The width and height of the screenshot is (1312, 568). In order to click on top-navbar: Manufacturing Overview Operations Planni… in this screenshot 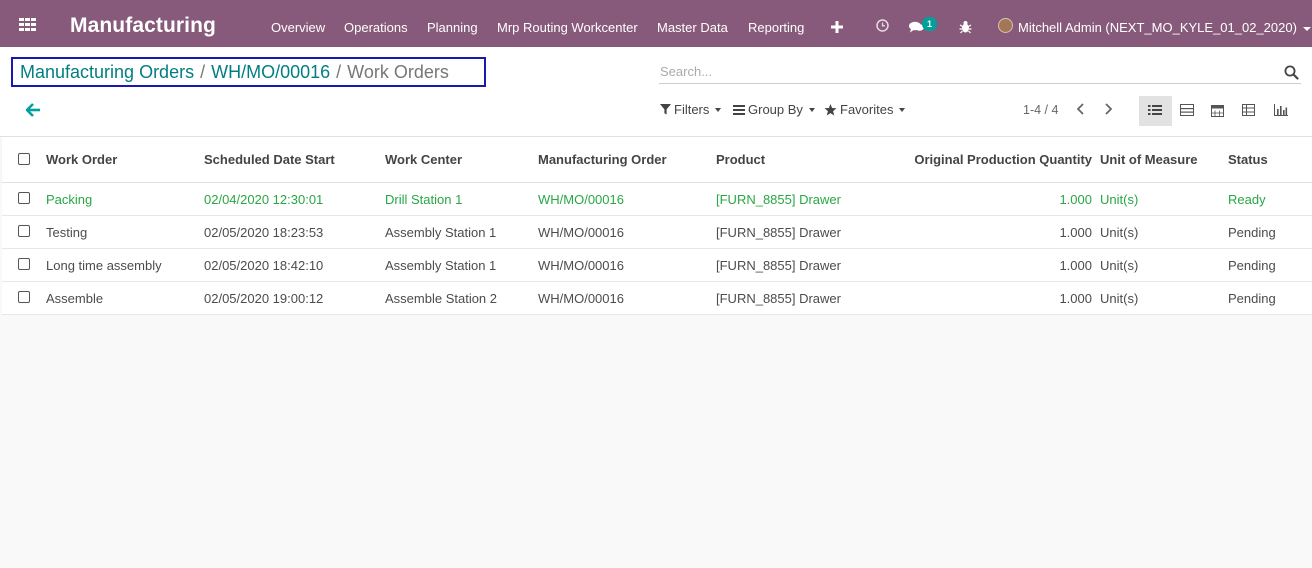, I will do `click(656, 23)`.